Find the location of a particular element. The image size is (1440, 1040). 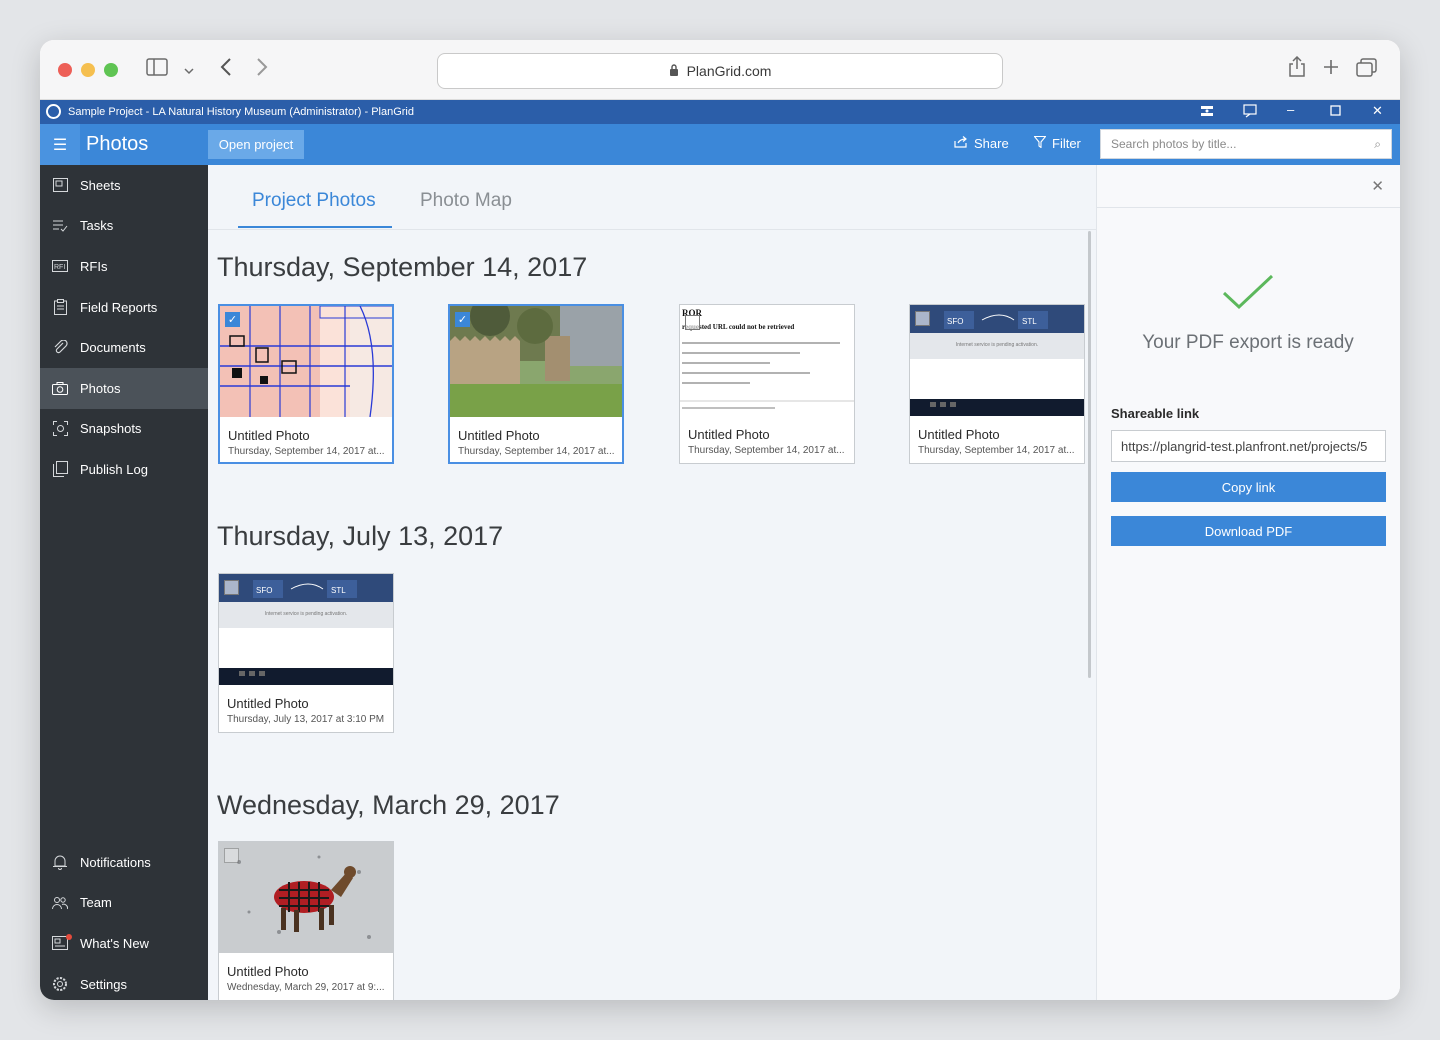

sidebar-item-photos: Photos is located at coordinates (124, 388).